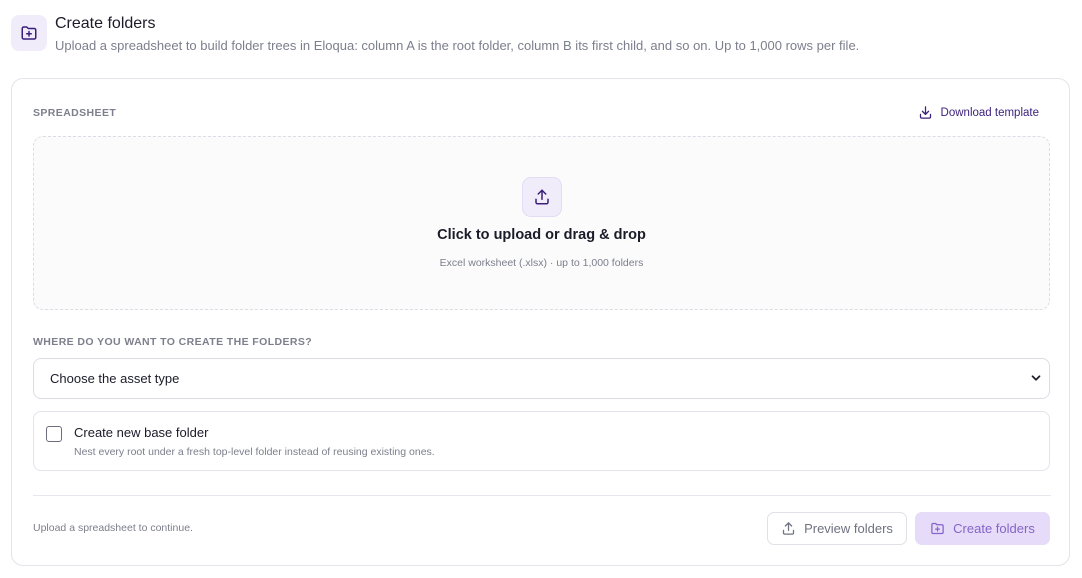 The image size is (1082, 578). I want to click on preview-folders-label: Preview folders, so click(848, 528).